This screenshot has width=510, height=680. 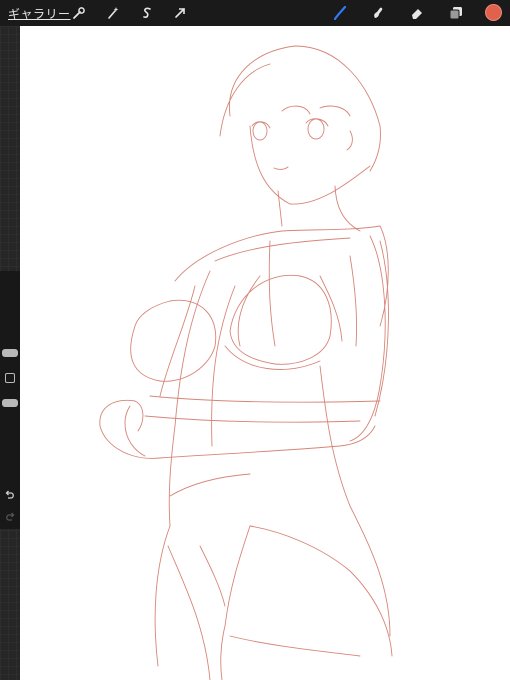 What do you see at coordinates (79, 13) in the screenshot?
I see `wrench-icon` at bounding box center [79, 13].